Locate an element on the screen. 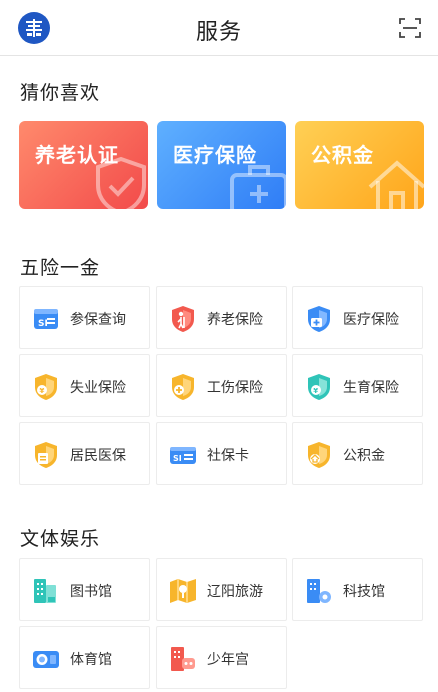 Image resolution: width=438 pixels, height=692 pixels. tile-medical-insurance: 医疗保险 is located at coordinates (357, 317).